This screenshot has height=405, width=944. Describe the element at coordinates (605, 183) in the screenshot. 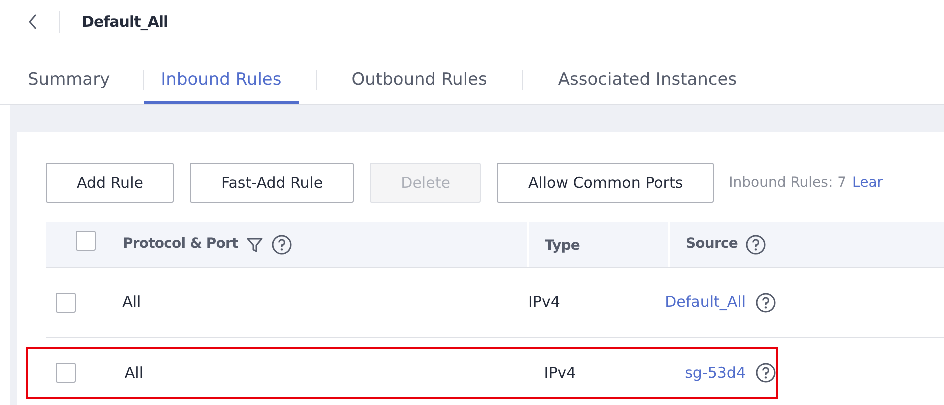

I see `toolbar-button: Allow Common Ports` at that location.